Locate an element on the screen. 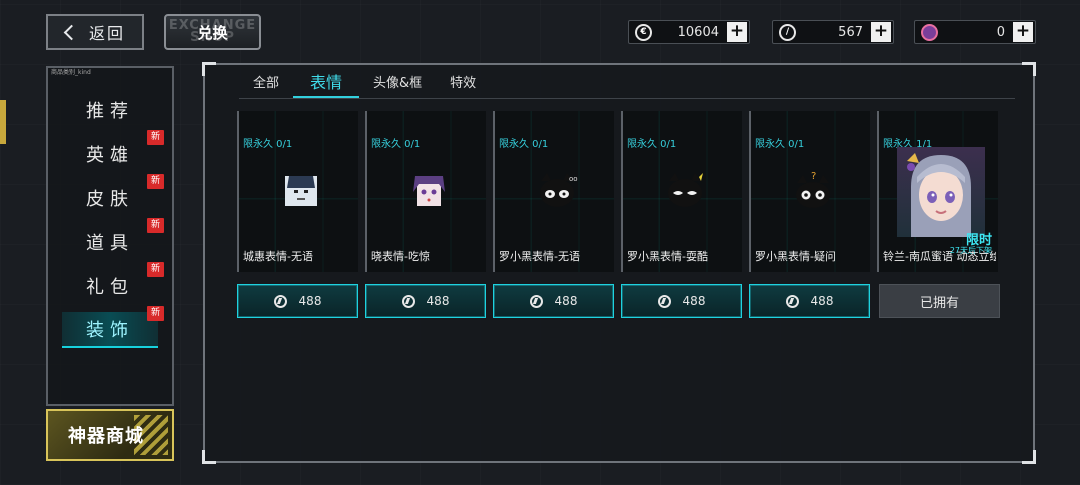 Image resolution: width=1080 pixels, height=485 pixels. currency-gem: 0 + is located at coordinates (975, 32).